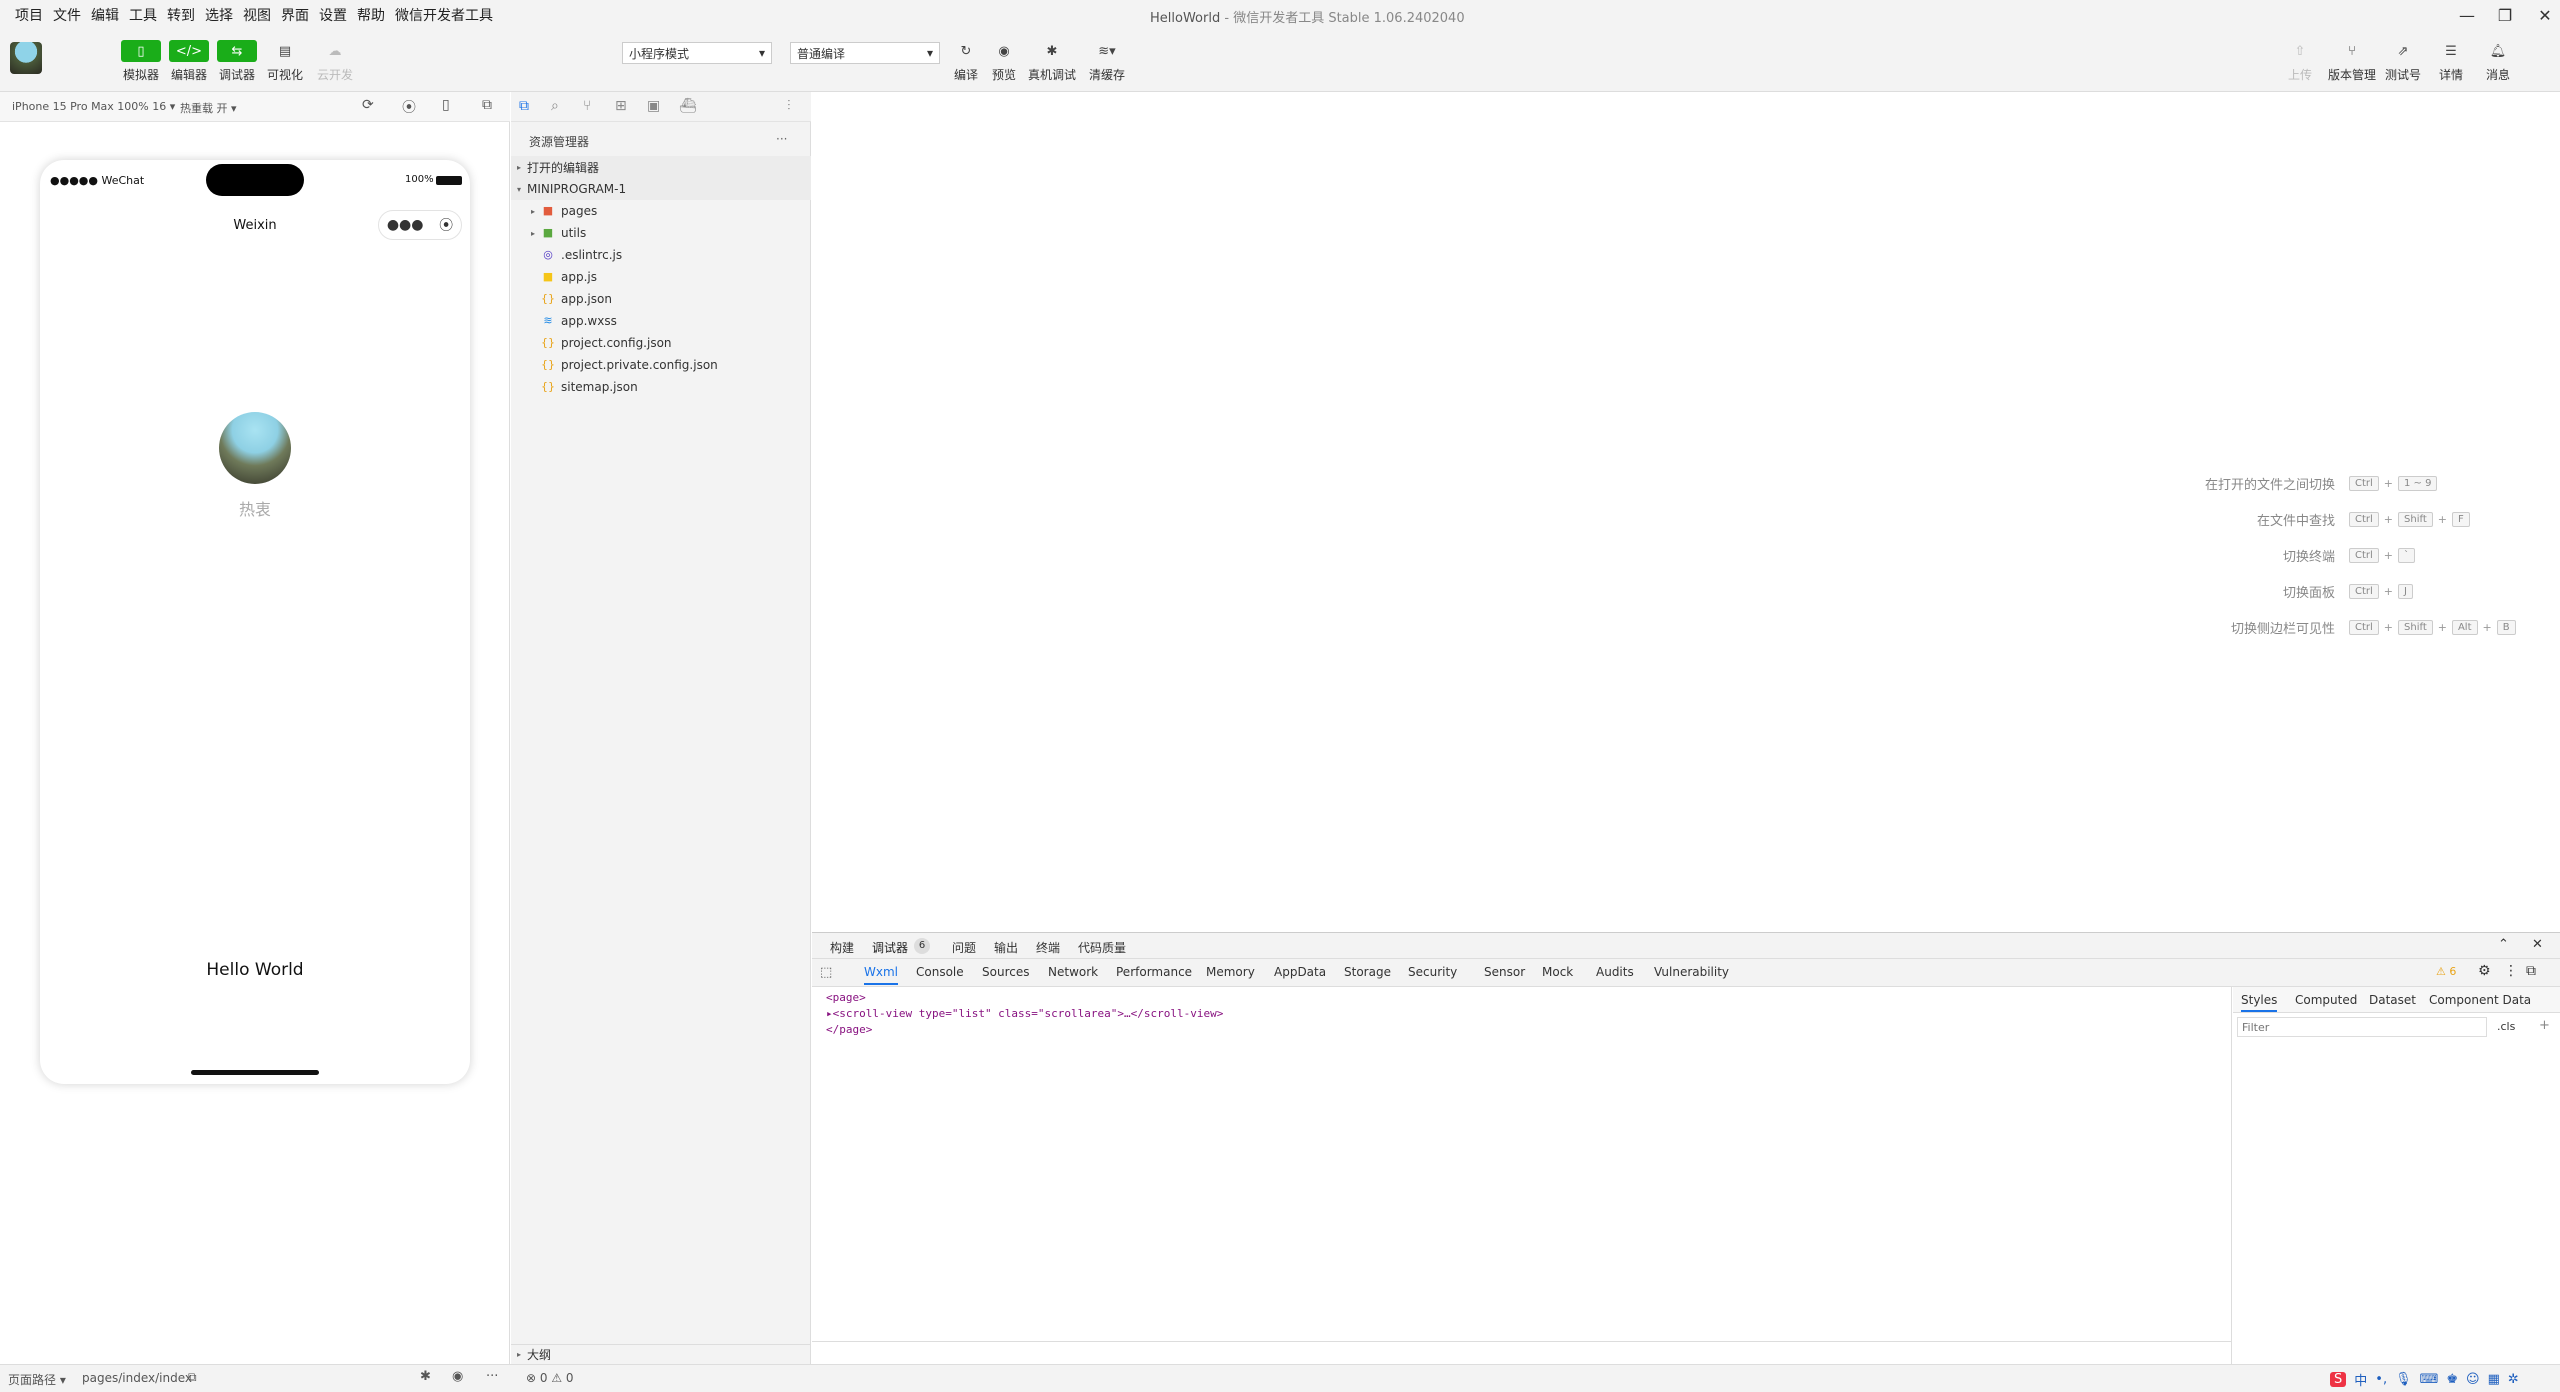  What do you see at coordinates (661, 387) in the screenshot?
I see `file-row-sitemap: {} sitemap.json` at bounding box center [661, 387].